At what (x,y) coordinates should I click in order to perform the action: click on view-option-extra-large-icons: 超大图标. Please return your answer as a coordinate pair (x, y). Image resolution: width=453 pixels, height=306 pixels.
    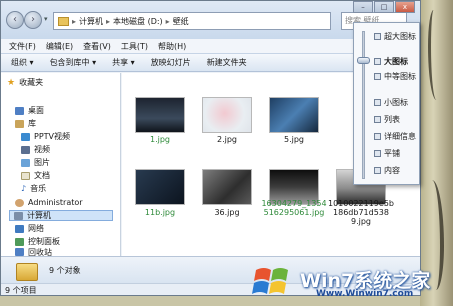
    Looking at the image, I should click on (395, 36).